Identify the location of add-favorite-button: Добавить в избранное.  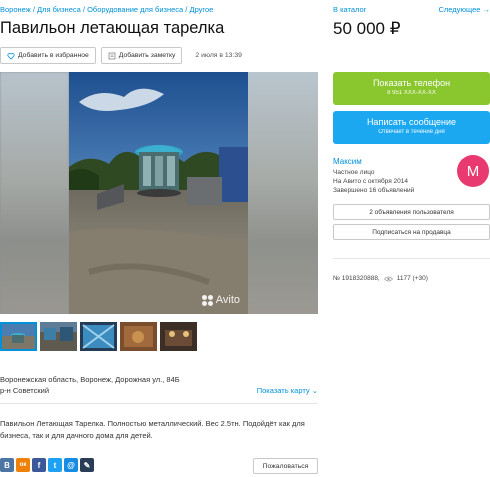
(48, 55).